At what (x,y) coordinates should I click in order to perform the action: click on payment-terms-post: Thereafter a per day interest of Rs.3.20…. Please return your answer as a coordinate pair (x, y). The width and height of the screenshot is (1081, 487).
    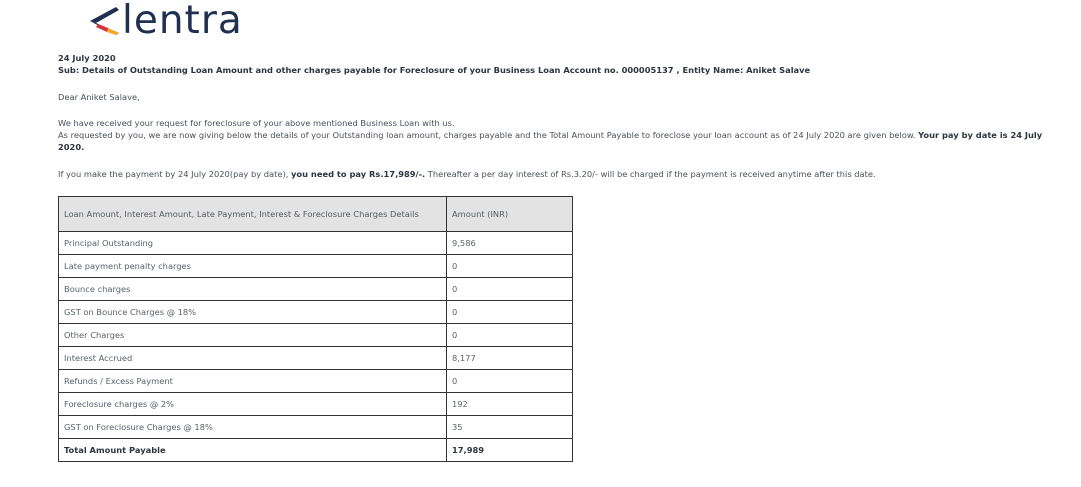
    Looking at the image, I should click on (650, 174).